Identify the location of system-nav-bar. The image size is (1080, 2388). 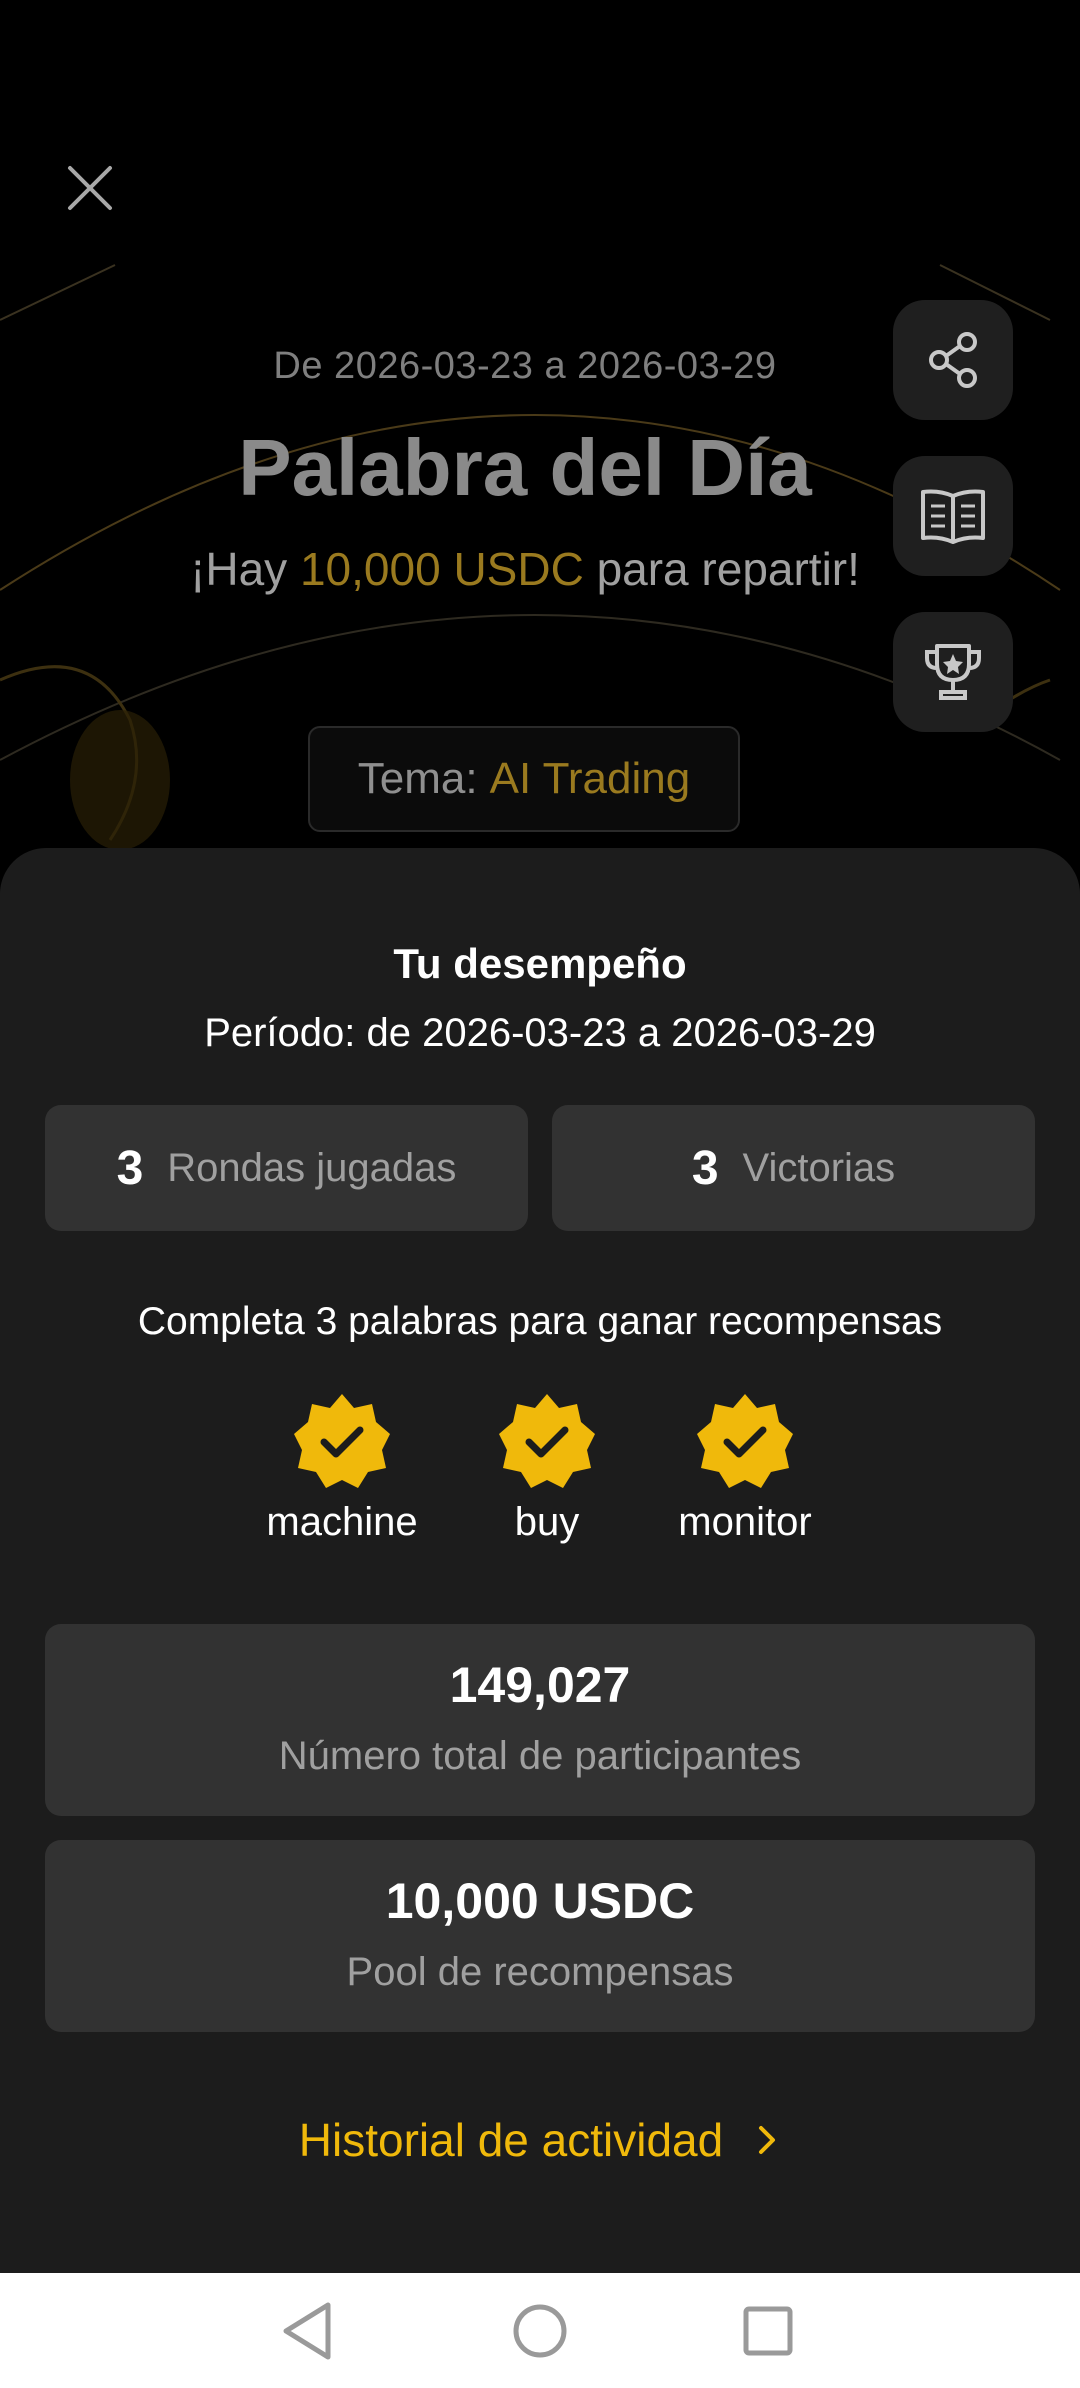
(540, 2330).